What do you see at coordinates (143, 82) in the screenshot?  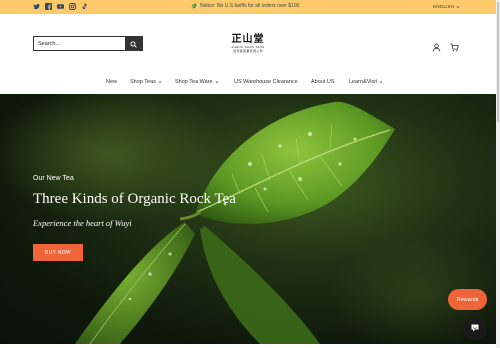 I see `nav-item-label: Shop Teas` at bounding box center [143, 82].